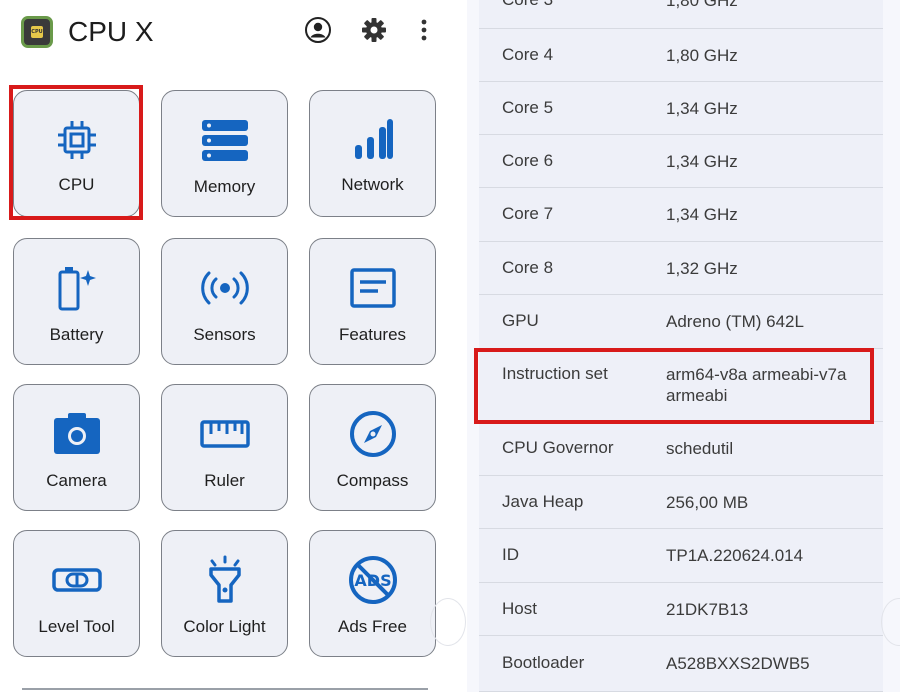 Image resolution: width=900 pixels, height=692 pixels. Describe the element at coordinates (111, 31) in the screenshot. I see `app-title: CPU X` at that location.